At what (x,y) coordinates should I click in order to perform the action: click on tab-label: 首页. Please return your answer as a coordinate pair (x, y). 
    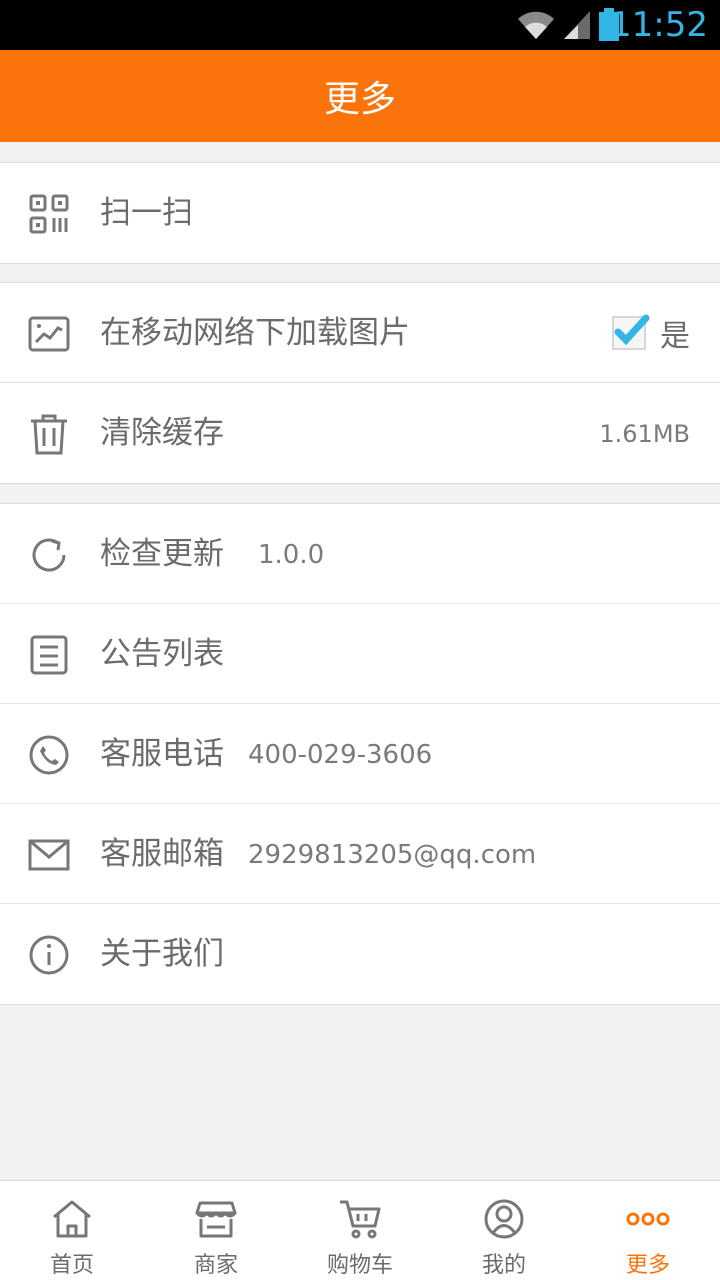
    Looking at the image, I should click on (71, 1265).